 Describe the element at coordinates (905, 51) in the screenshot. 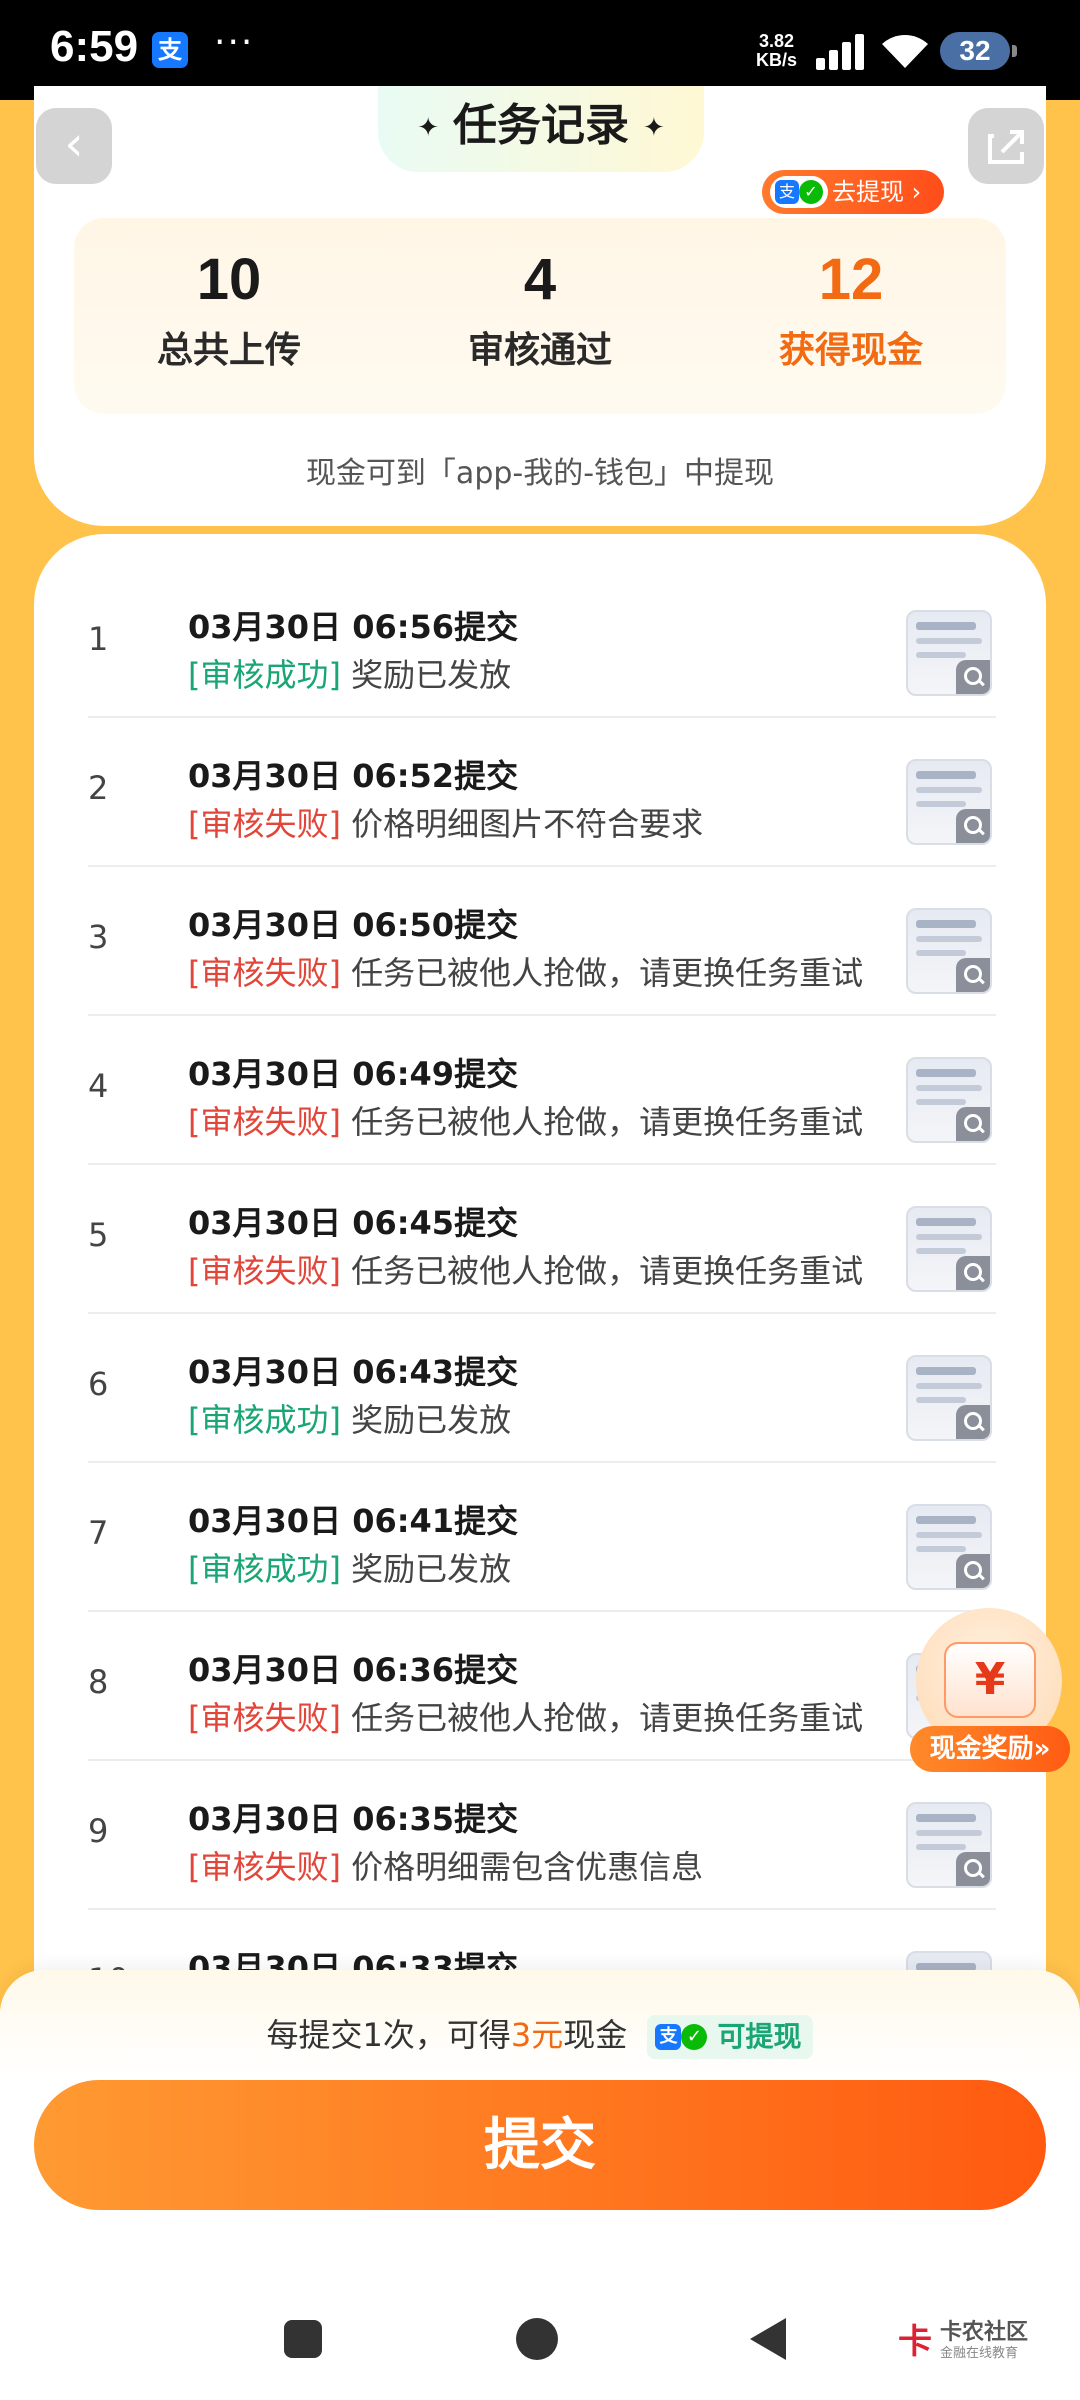

I see `wifi-icon` at that location.